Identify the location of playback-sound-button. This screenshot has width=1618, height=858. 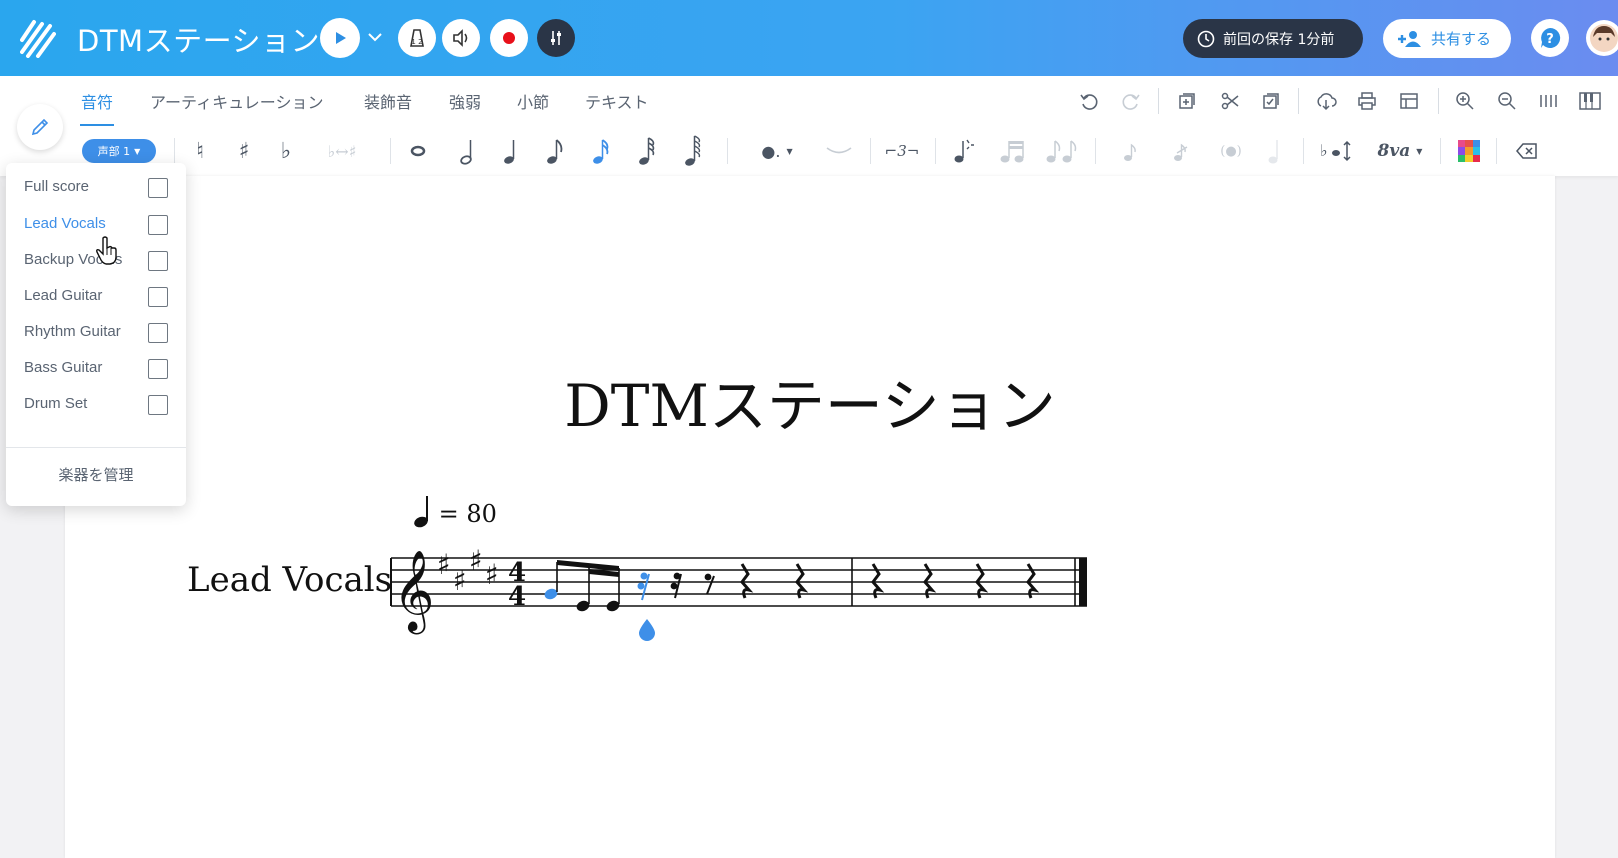
(461, 38).